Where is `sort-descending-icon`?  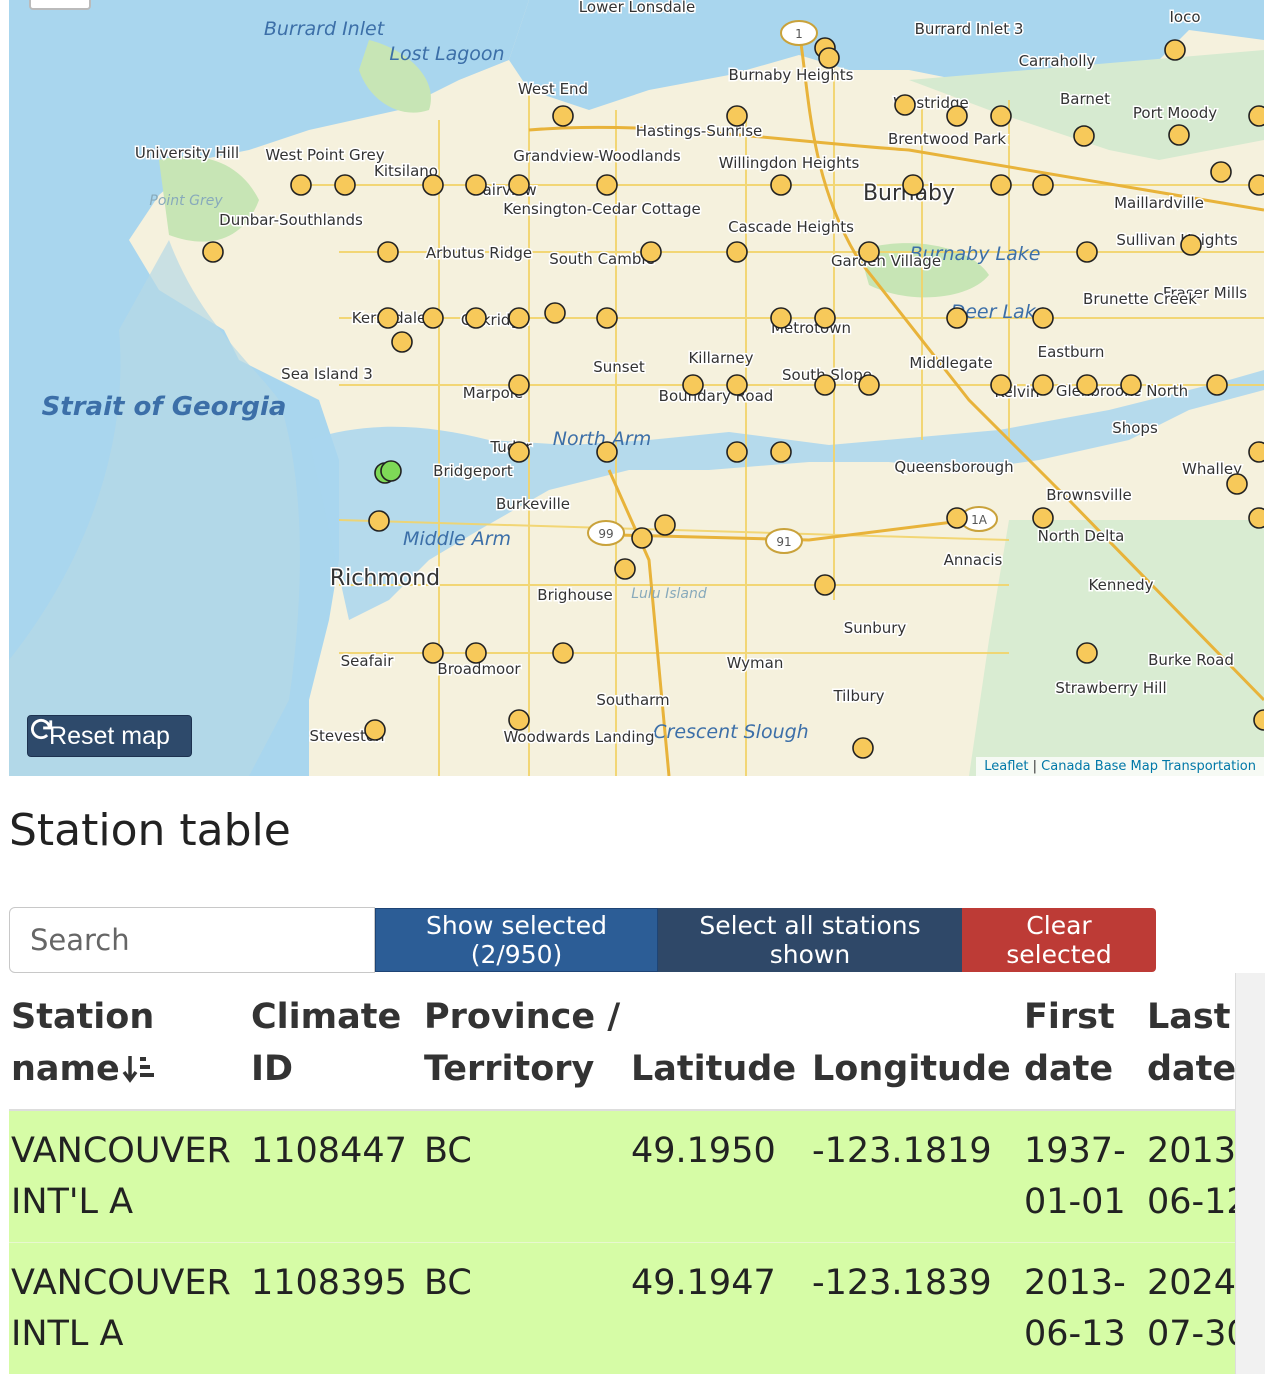
sort-descending-icon is located at coordinates (140, 1069).